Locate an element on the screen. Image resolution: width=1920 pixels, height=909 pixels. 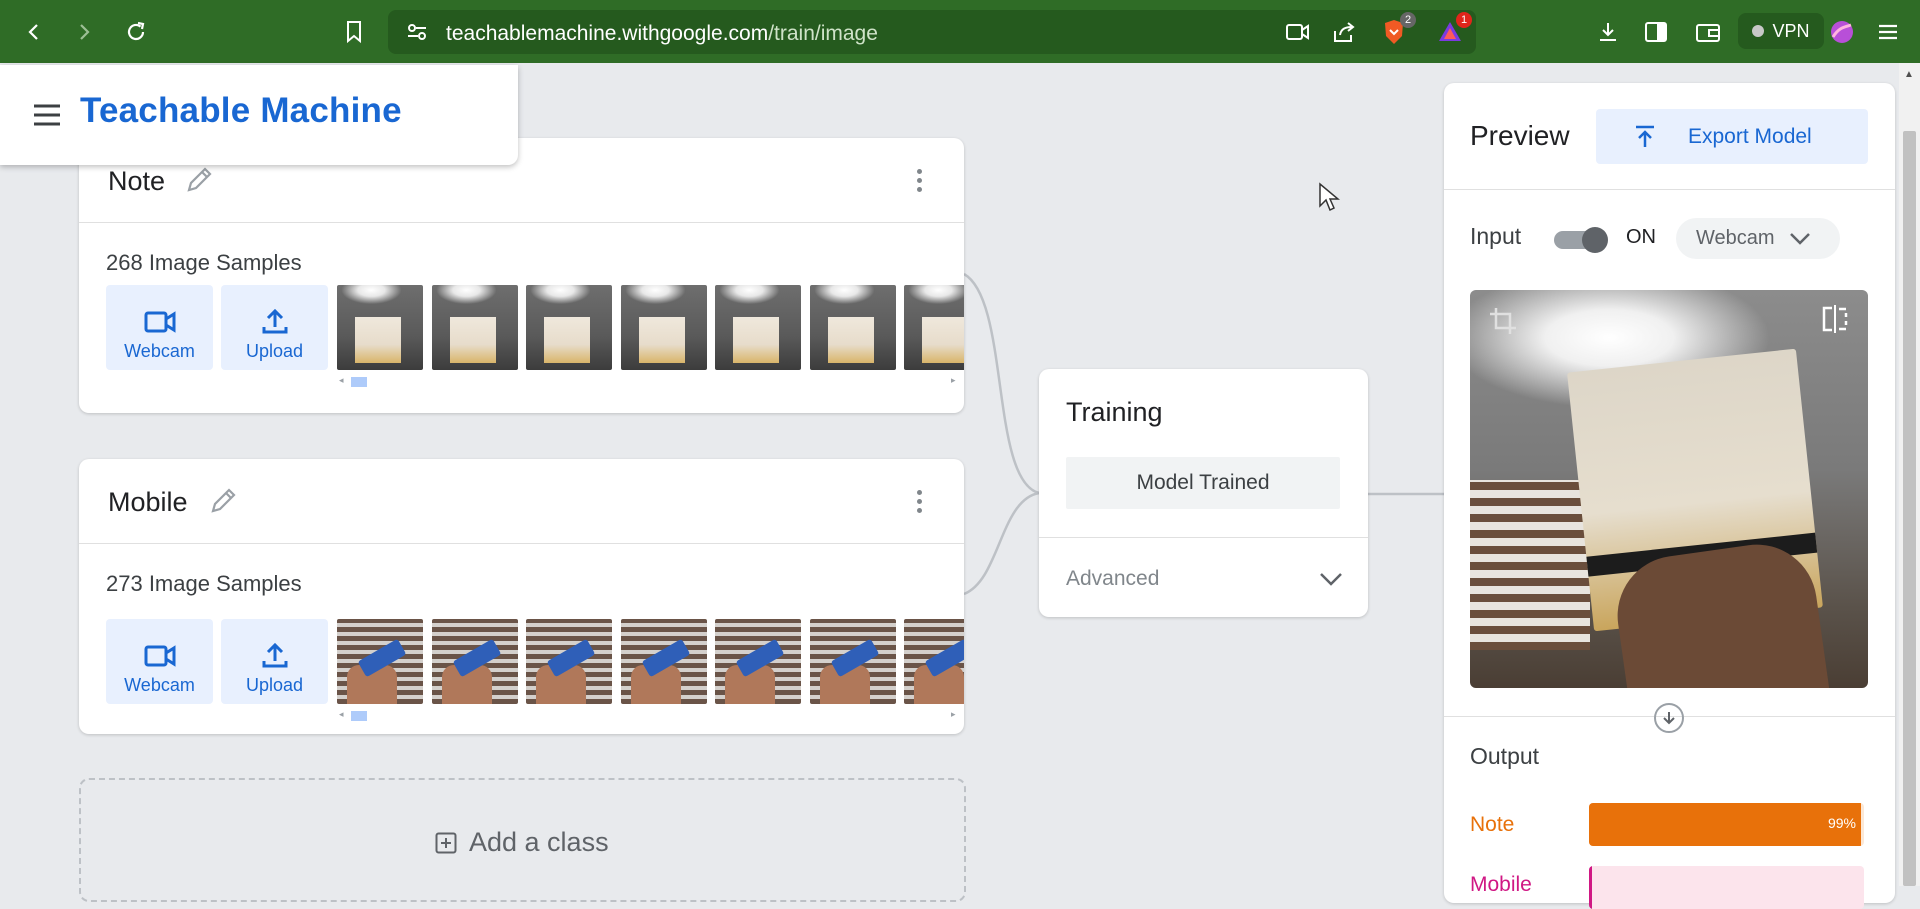
scroll-down-button is located at coordinates (1669, 718).